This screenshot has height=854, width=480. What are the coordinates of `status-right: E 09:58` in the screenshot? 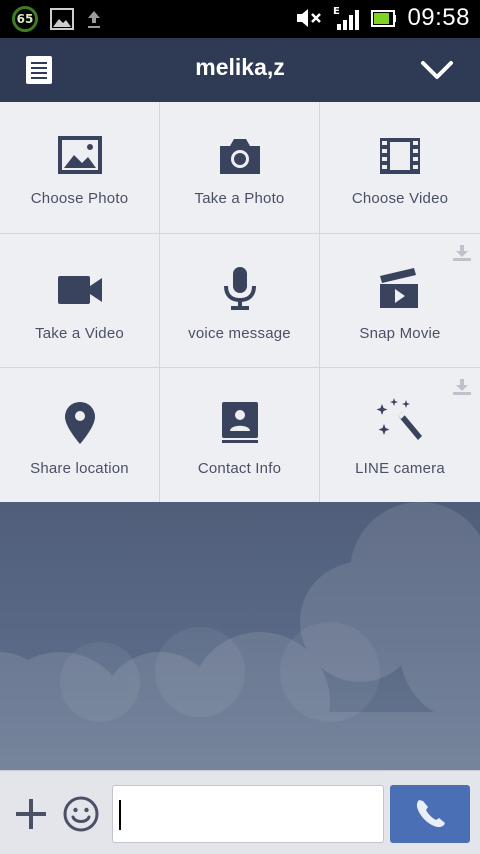 It's located at (382, 18).